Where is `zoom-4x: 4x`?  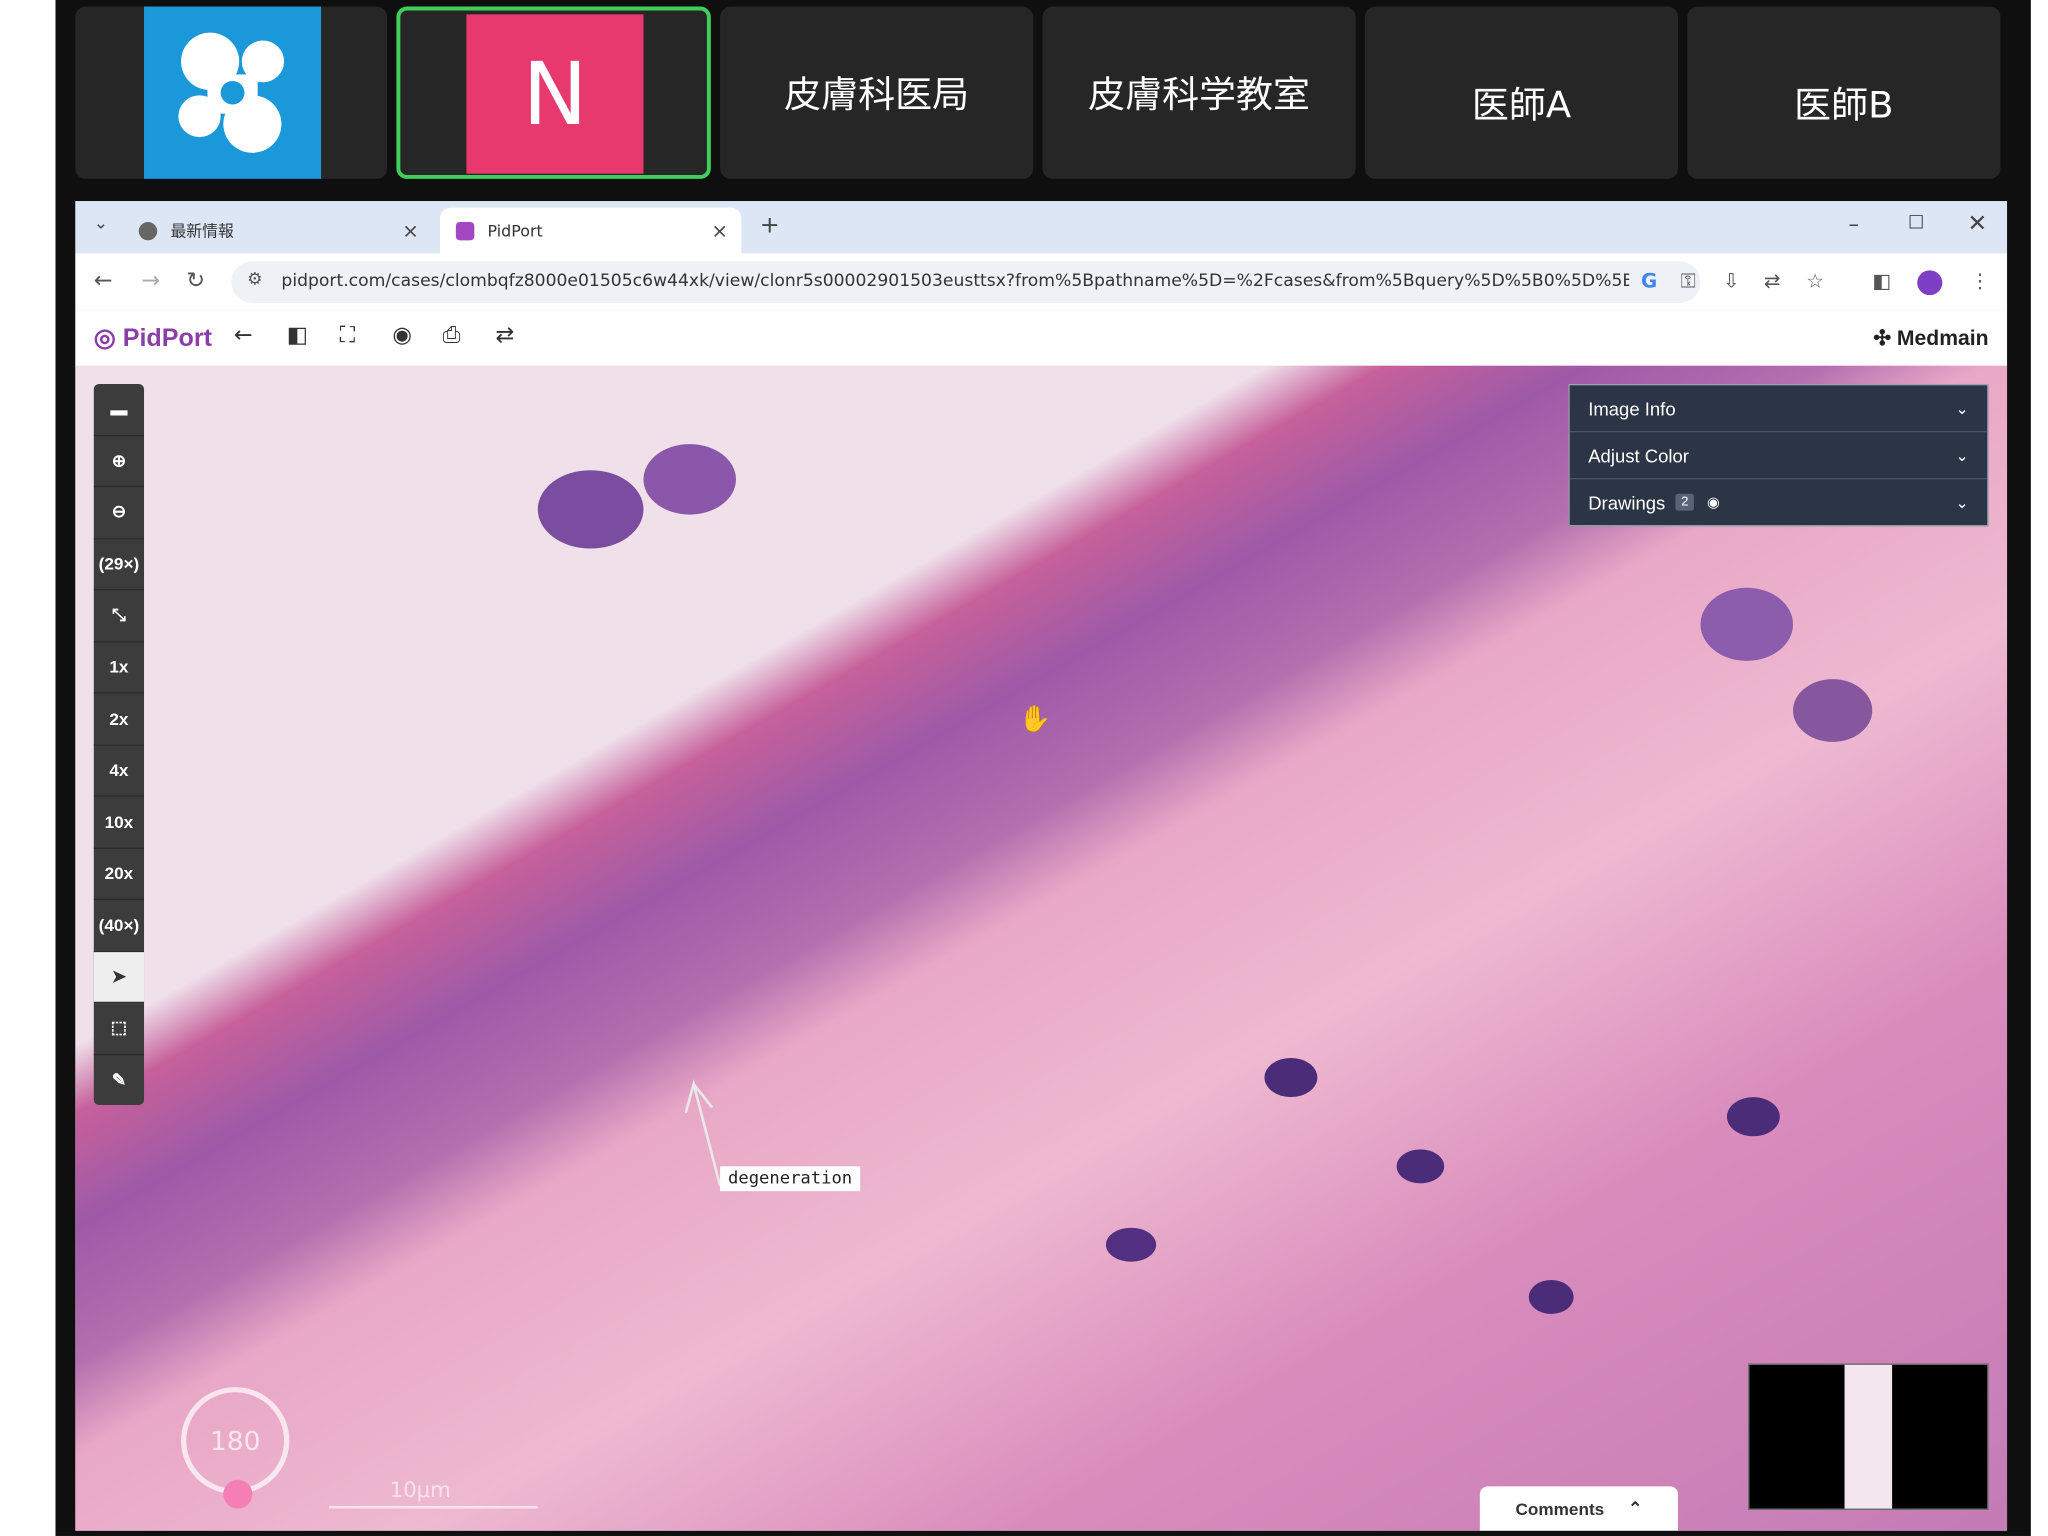
zoom-4x: 4x is located at coordinates (119, 771).